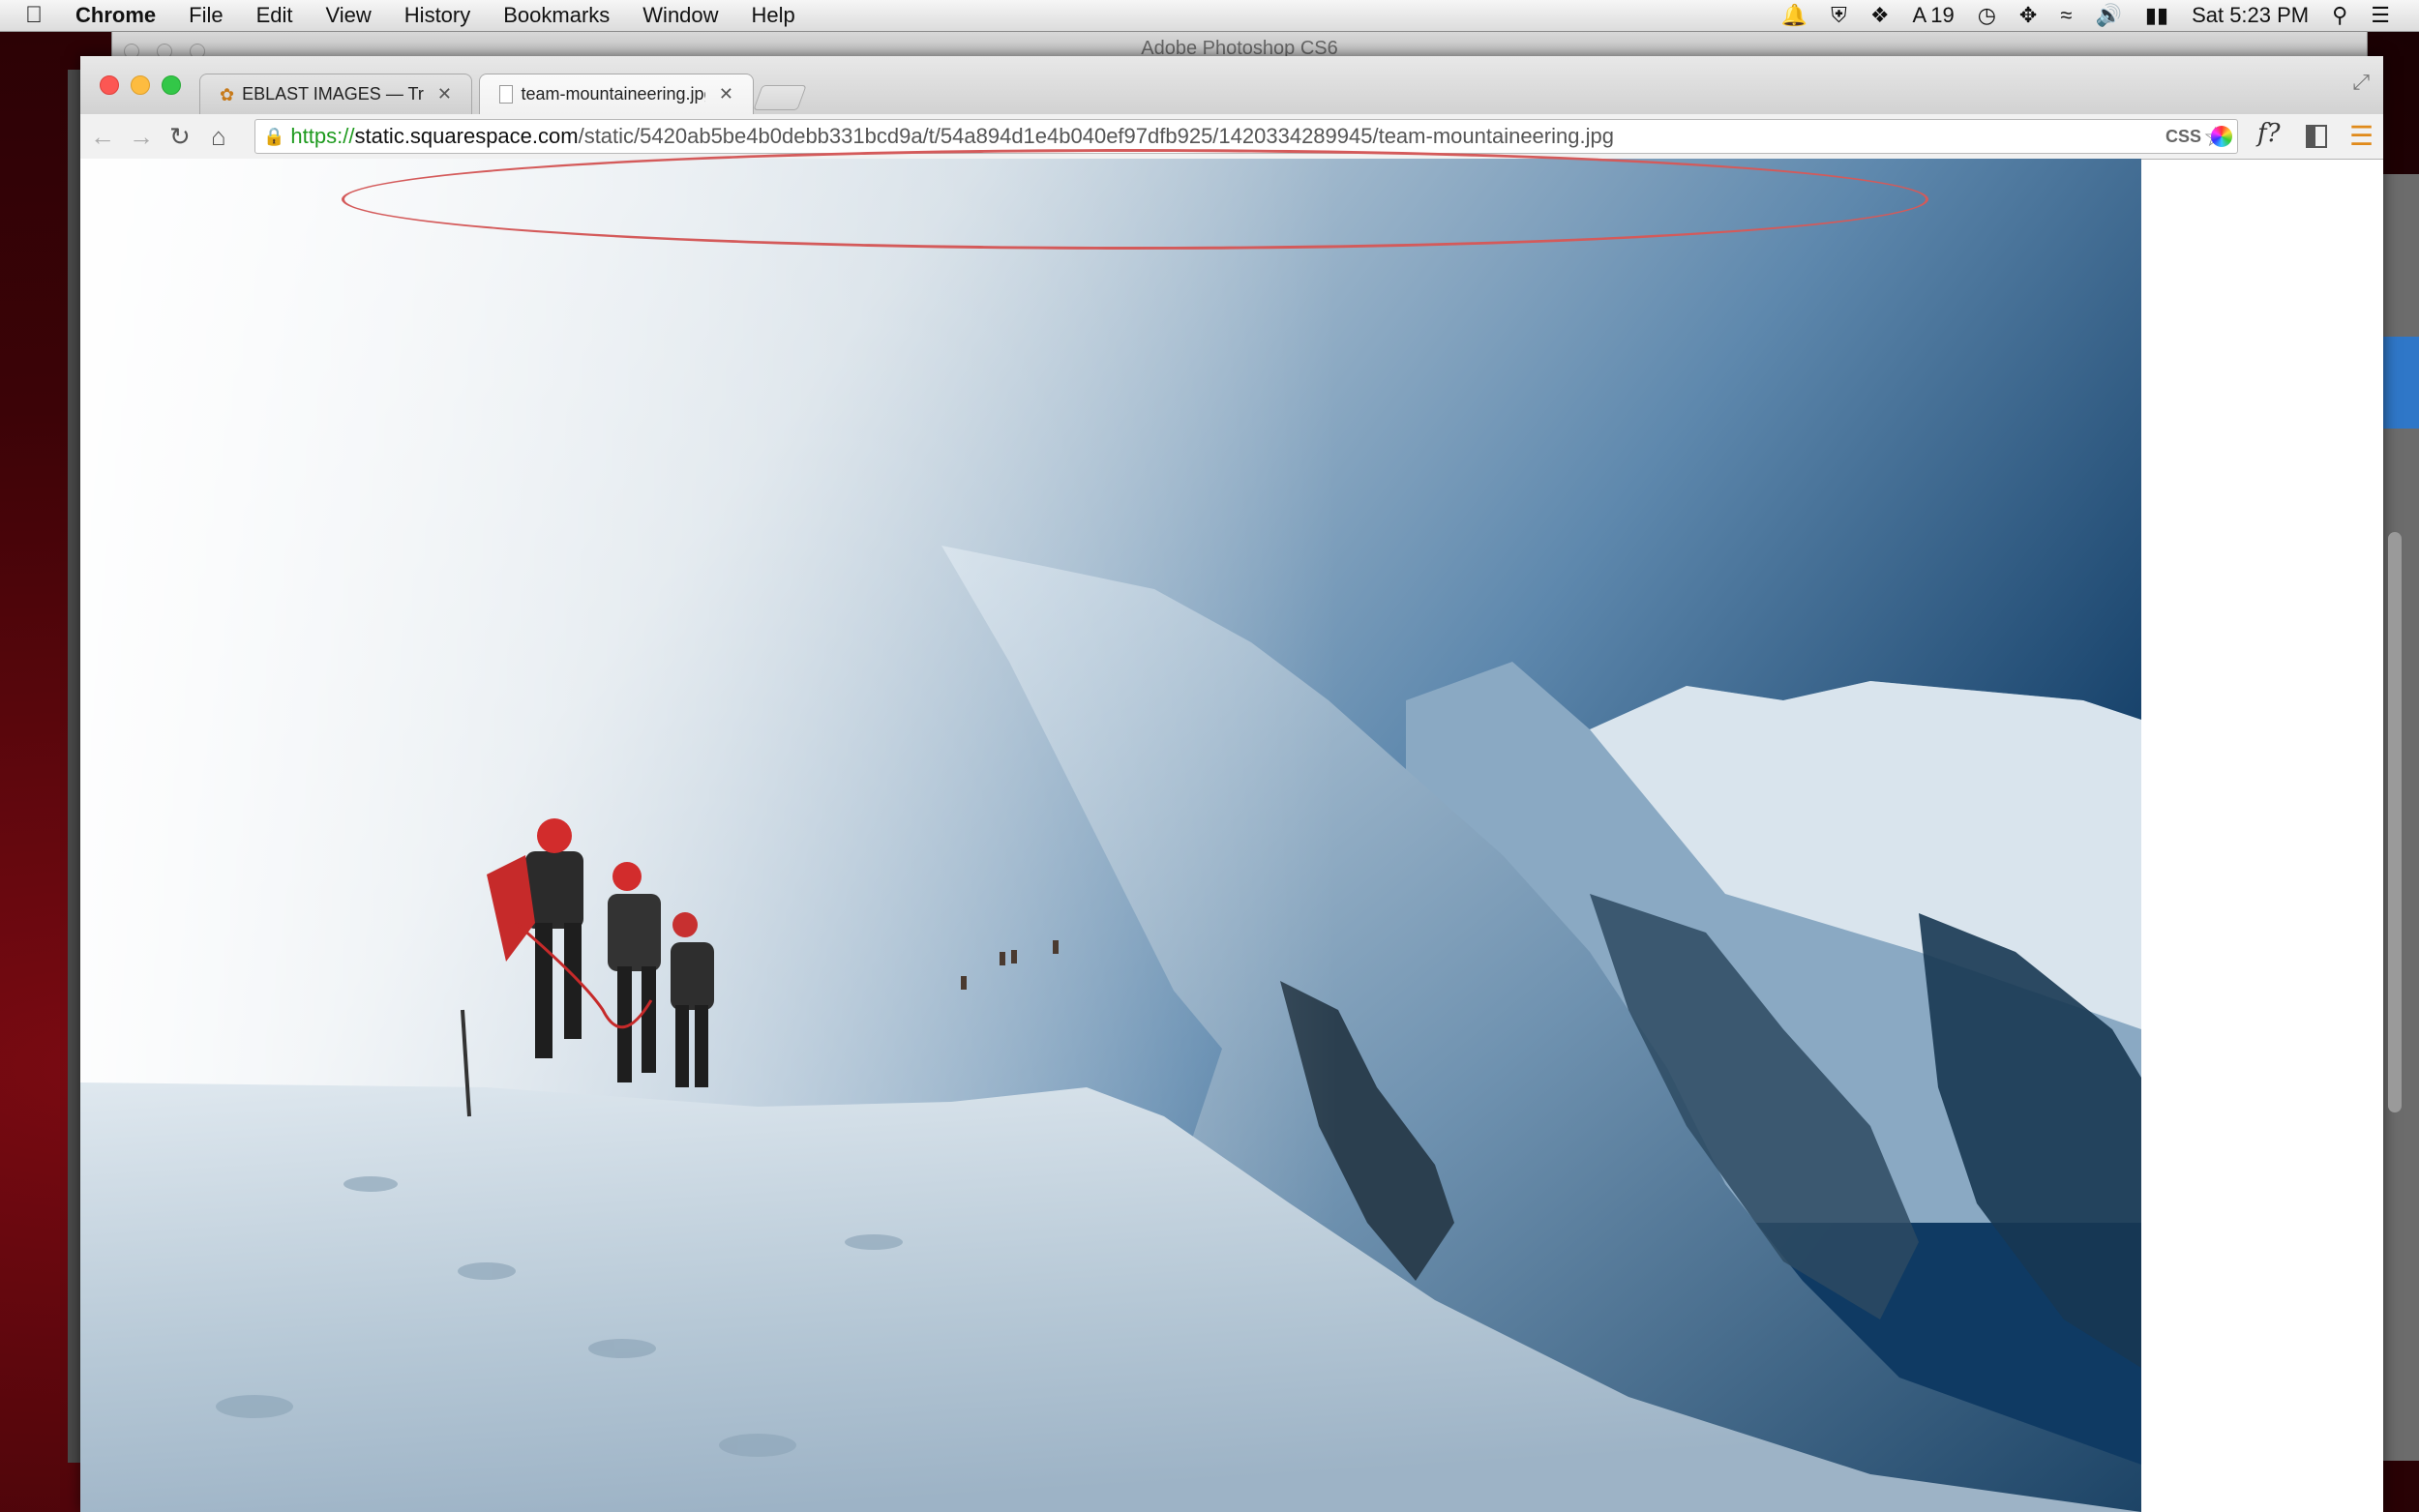  What do you see at coordinates (2108, 16) in the screenshot?
I see `volume-icon: 🔊` at bounding box center [2108, 16].